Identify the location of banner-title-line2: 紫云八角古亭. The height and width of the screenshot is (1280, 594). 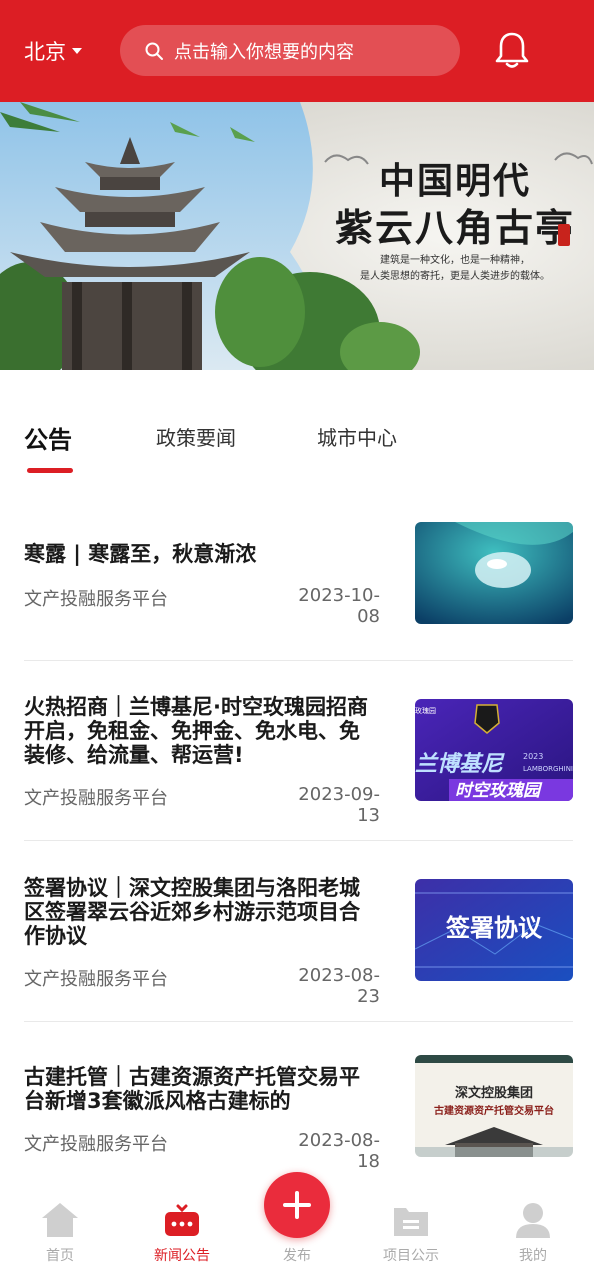
(454, 227).